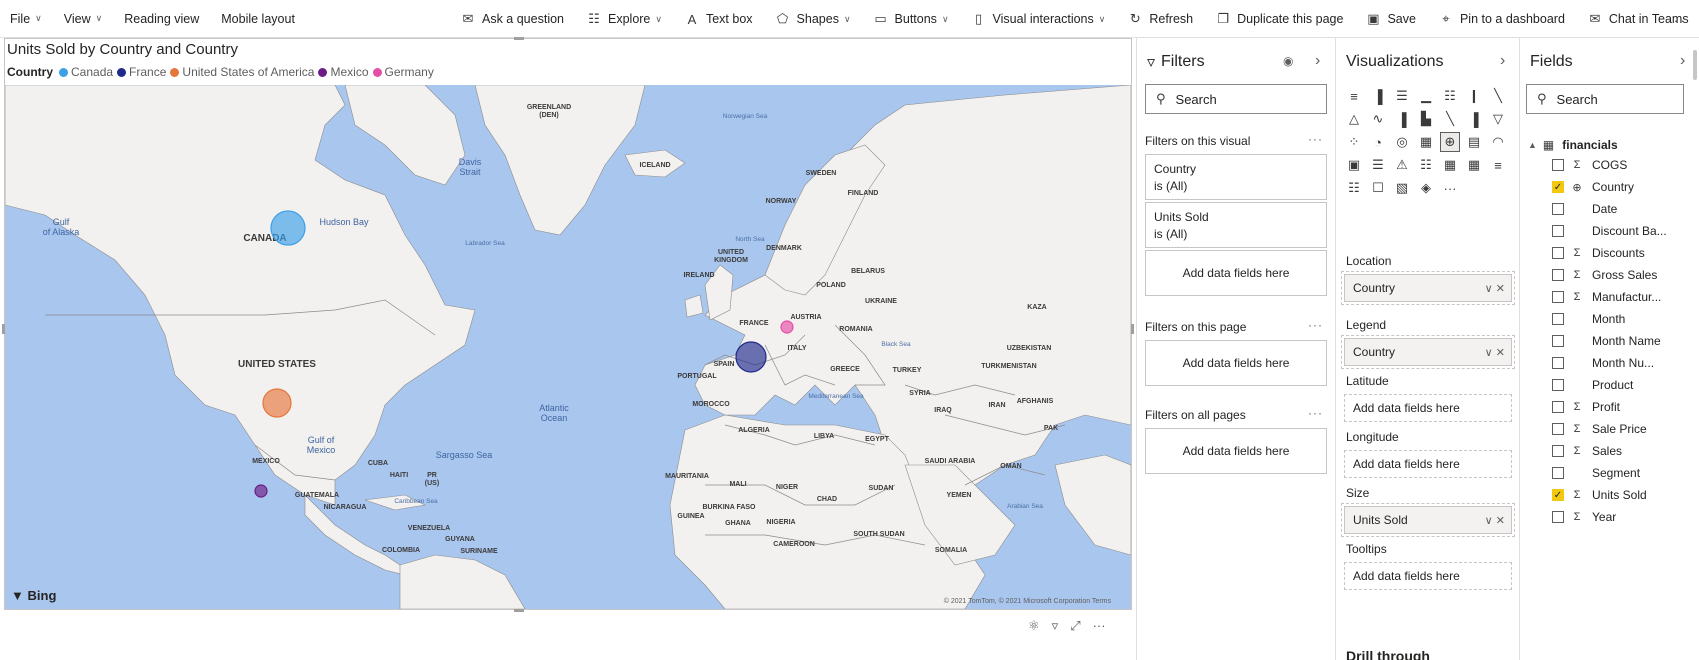  Describe the element at coordinates (1474, 96) in the screenshot. I see `visual-type-icon: ❙` at that location.